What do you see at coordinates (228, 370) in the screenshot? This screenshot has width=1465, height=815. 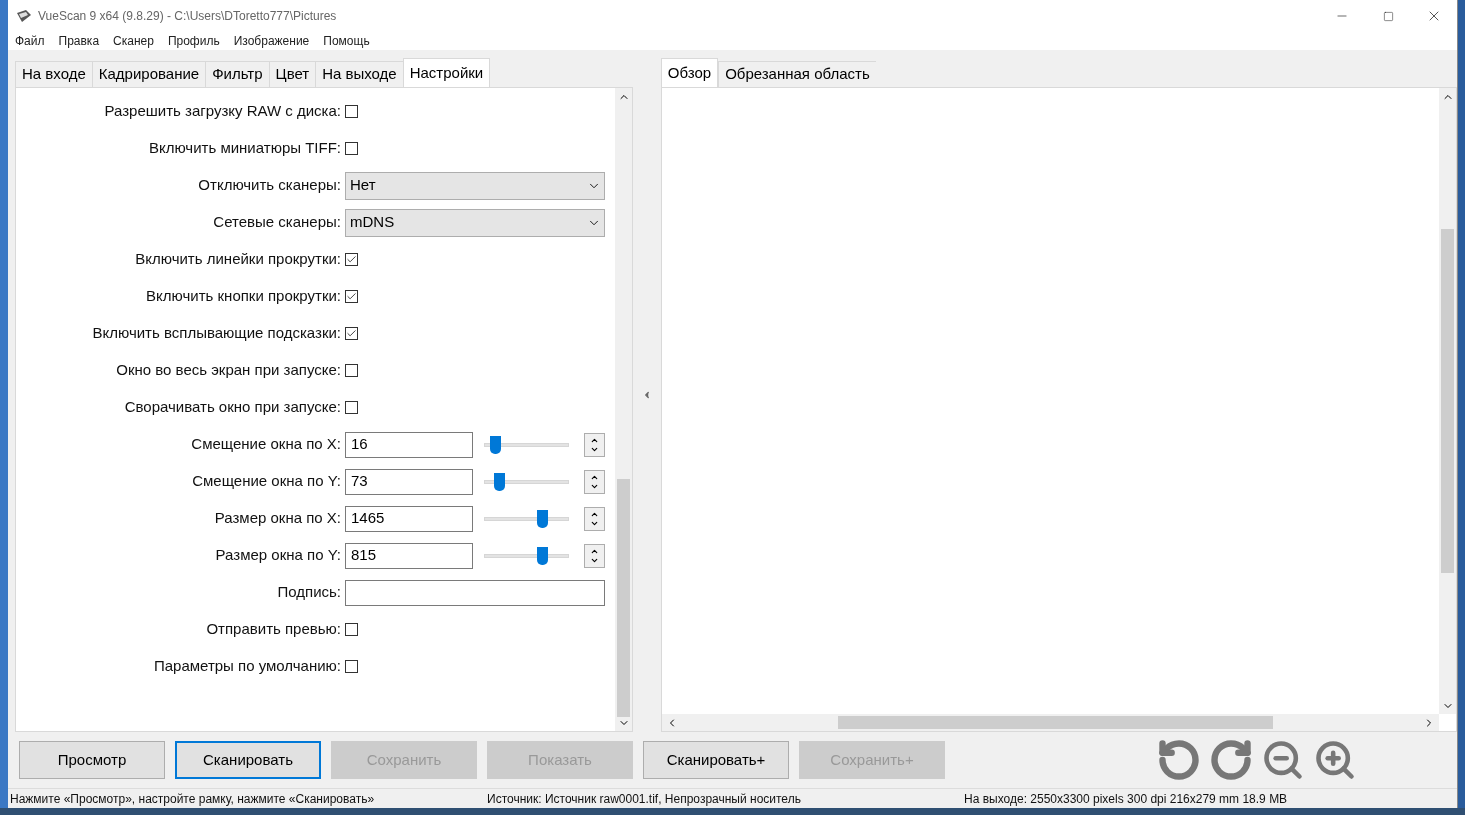 I see `setting-label: Окно во весь экран при запуске:` at bounding box center [228, 370].